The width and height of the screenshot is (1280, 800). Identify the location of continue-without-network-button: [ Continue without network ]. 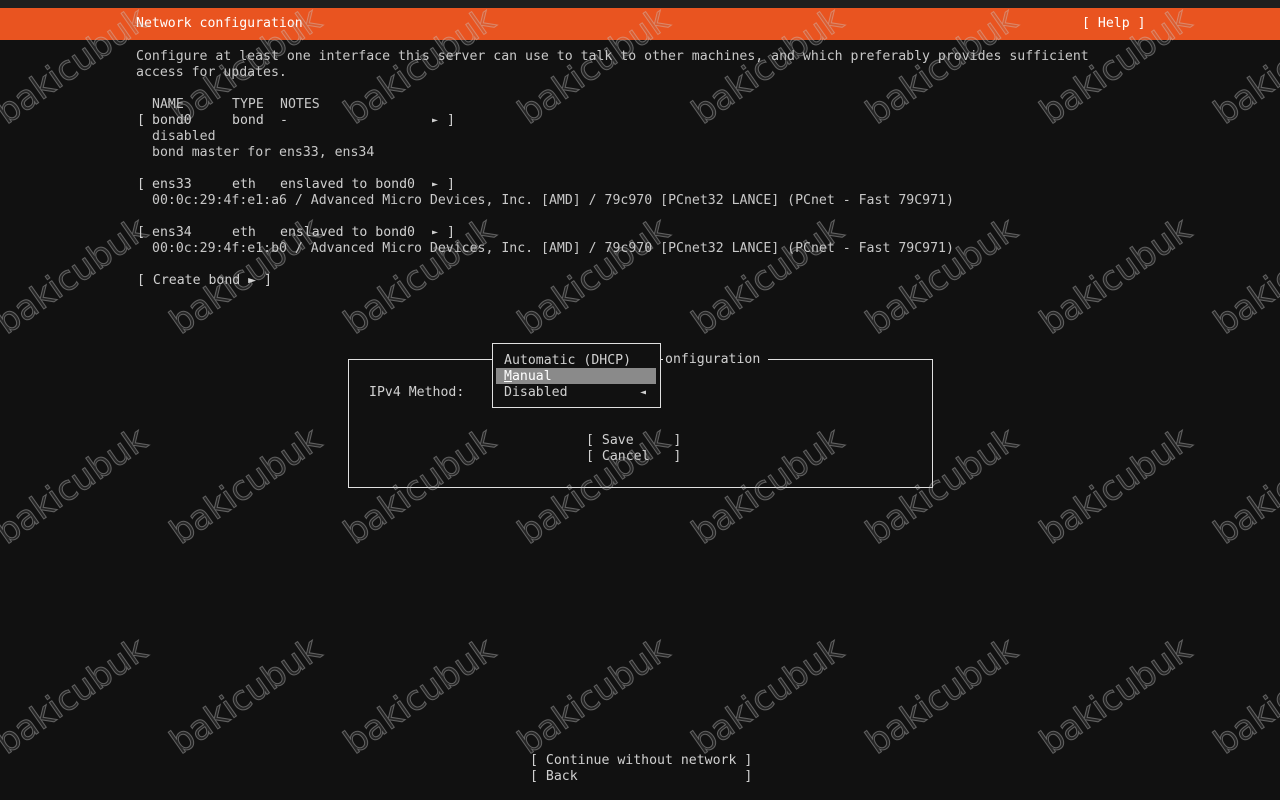
(641, 761).